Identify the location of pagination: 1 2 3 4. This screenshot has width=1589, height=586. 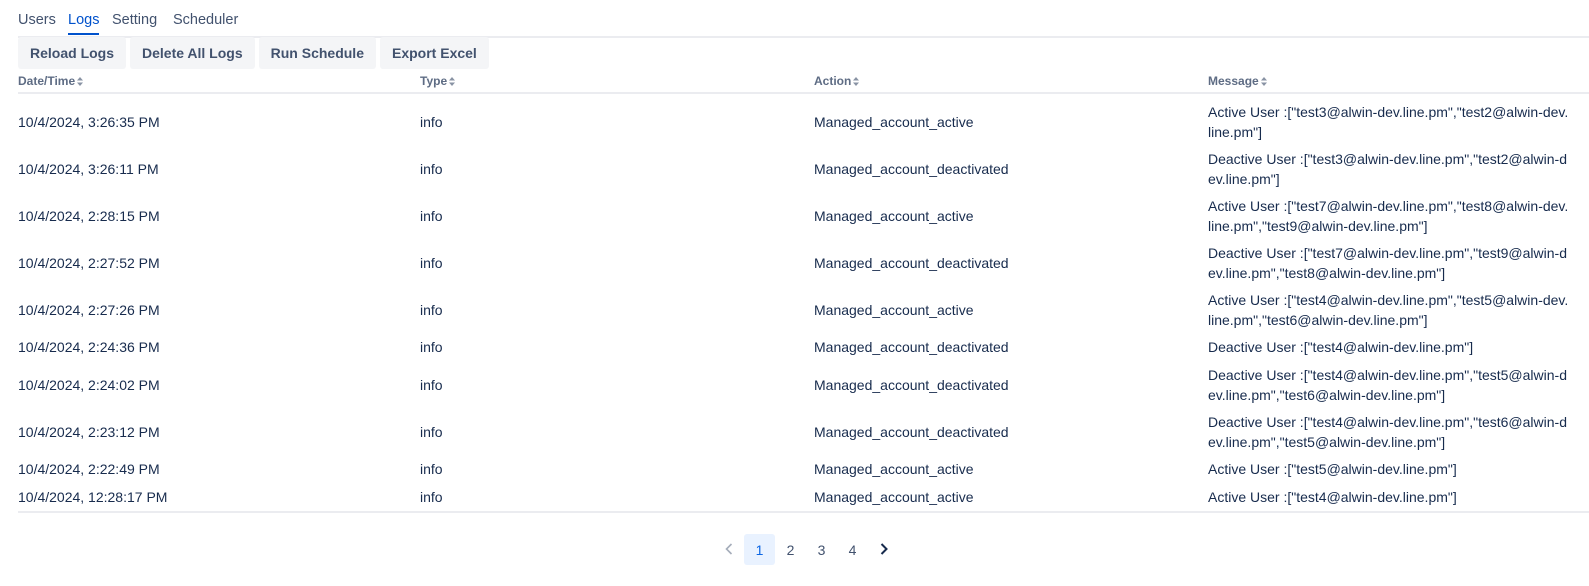
(806, 549).